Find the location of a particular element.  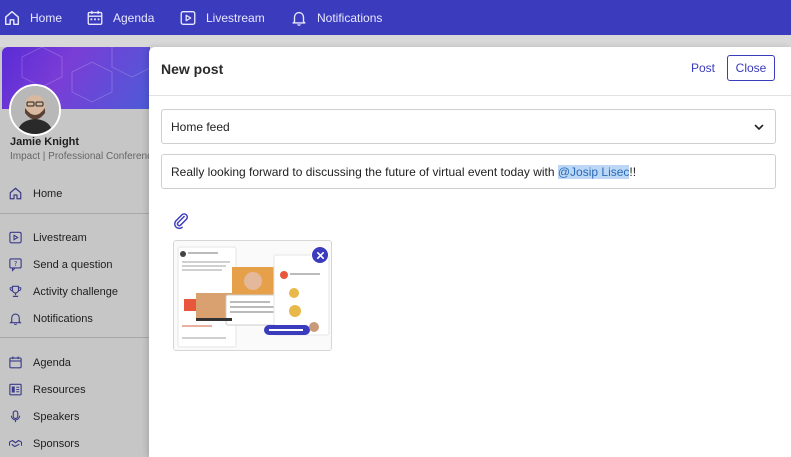

avatar is located at coordinates (35, 110).